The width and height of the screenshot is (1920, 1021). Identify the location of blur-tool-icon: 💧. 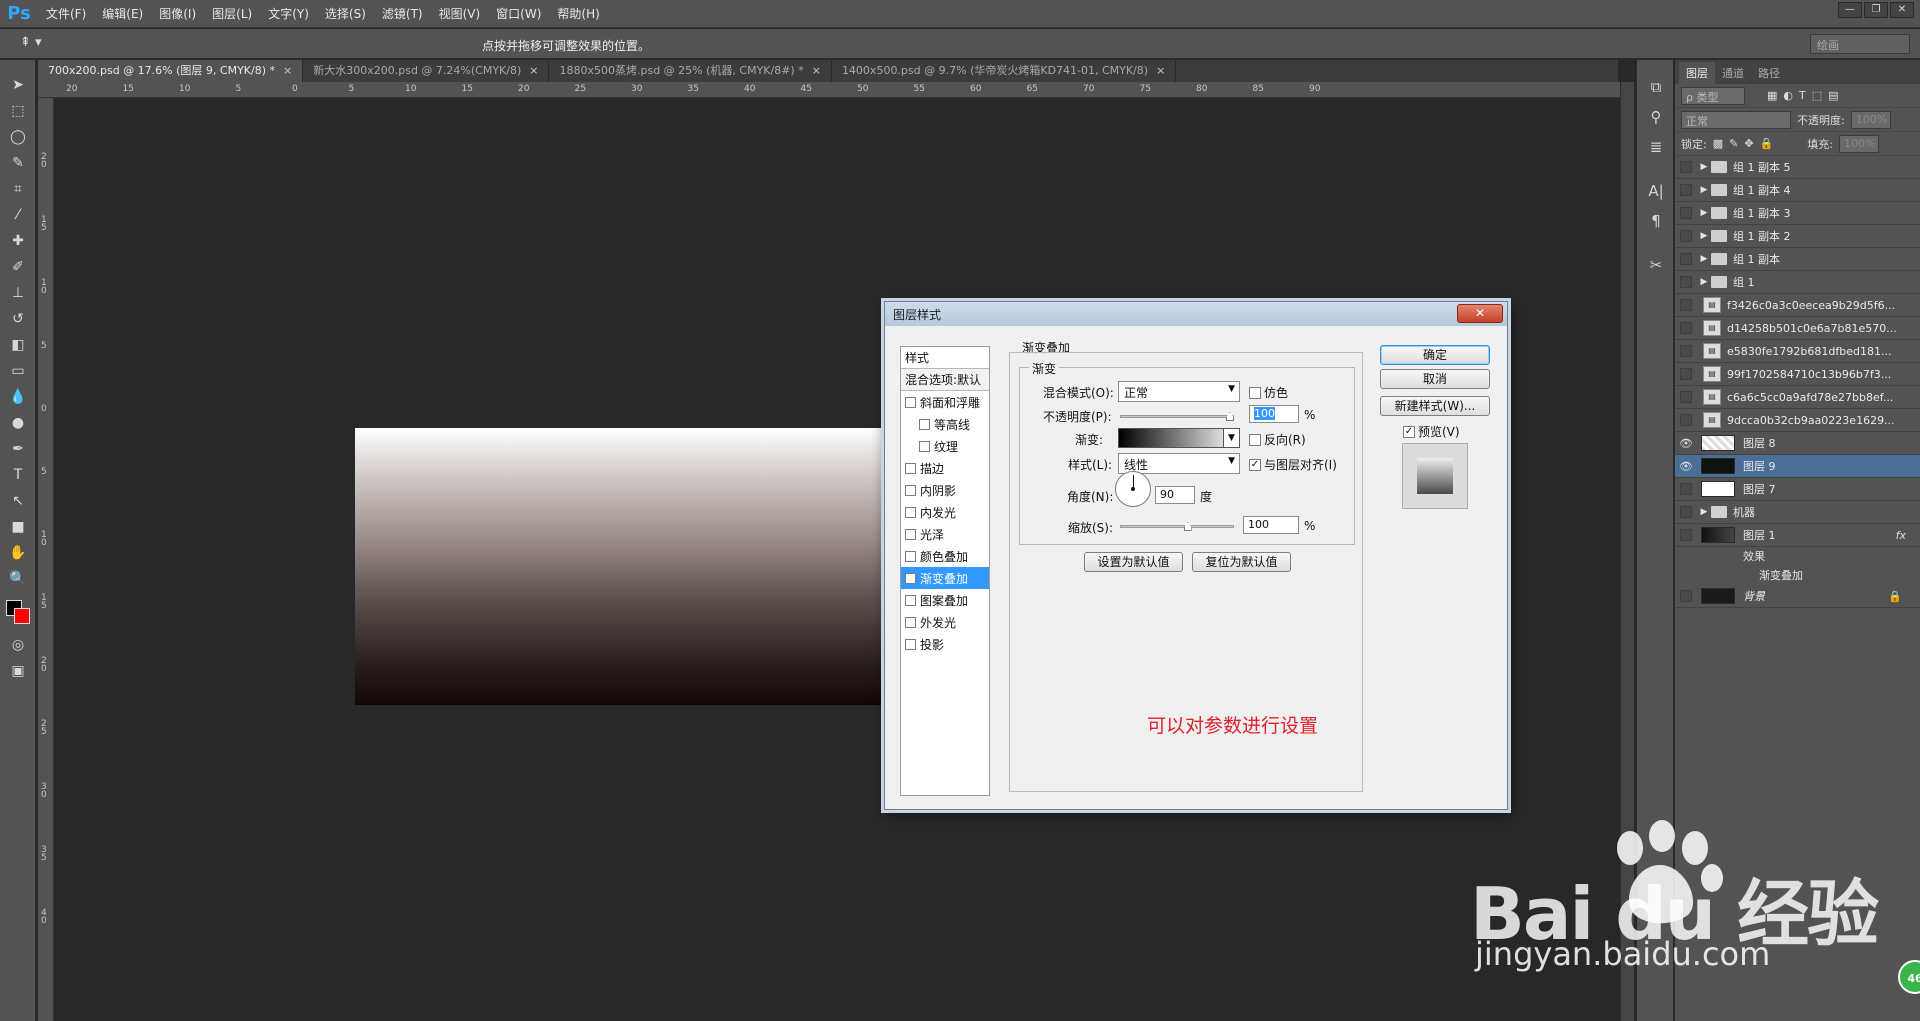
(18, 397).